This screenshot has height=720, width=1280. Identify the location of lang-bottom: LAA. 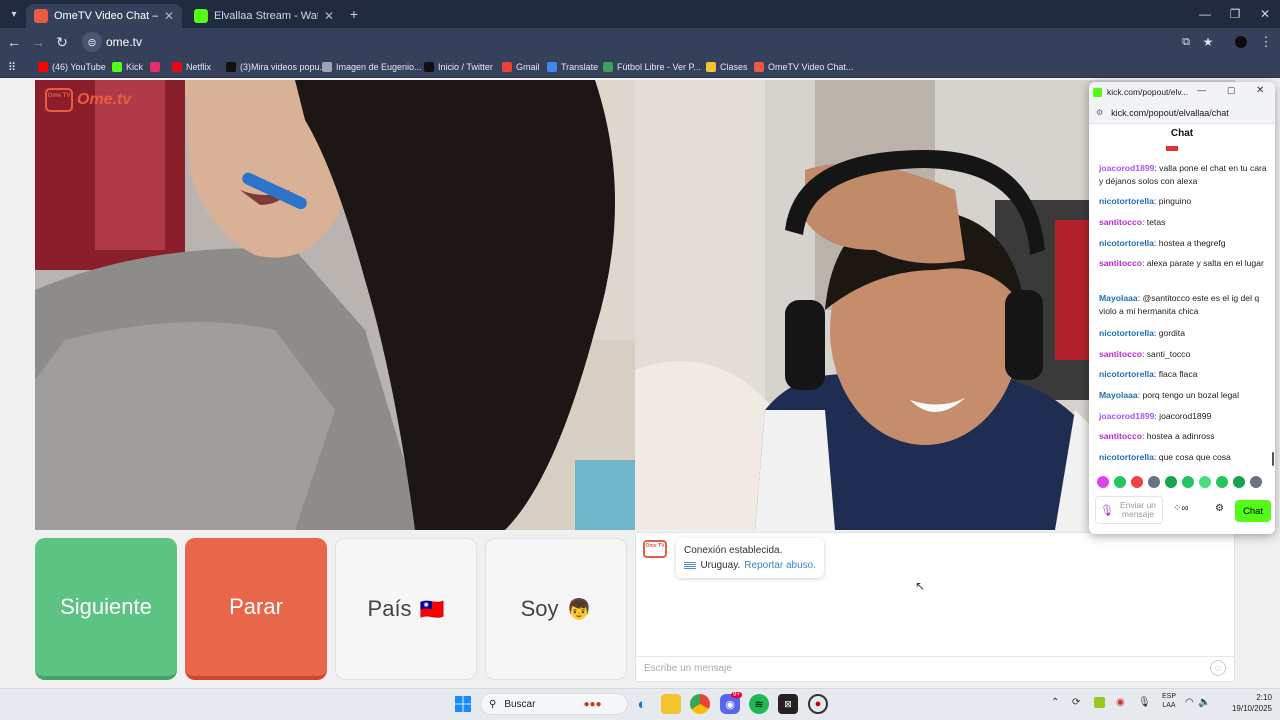
(1169, 705).